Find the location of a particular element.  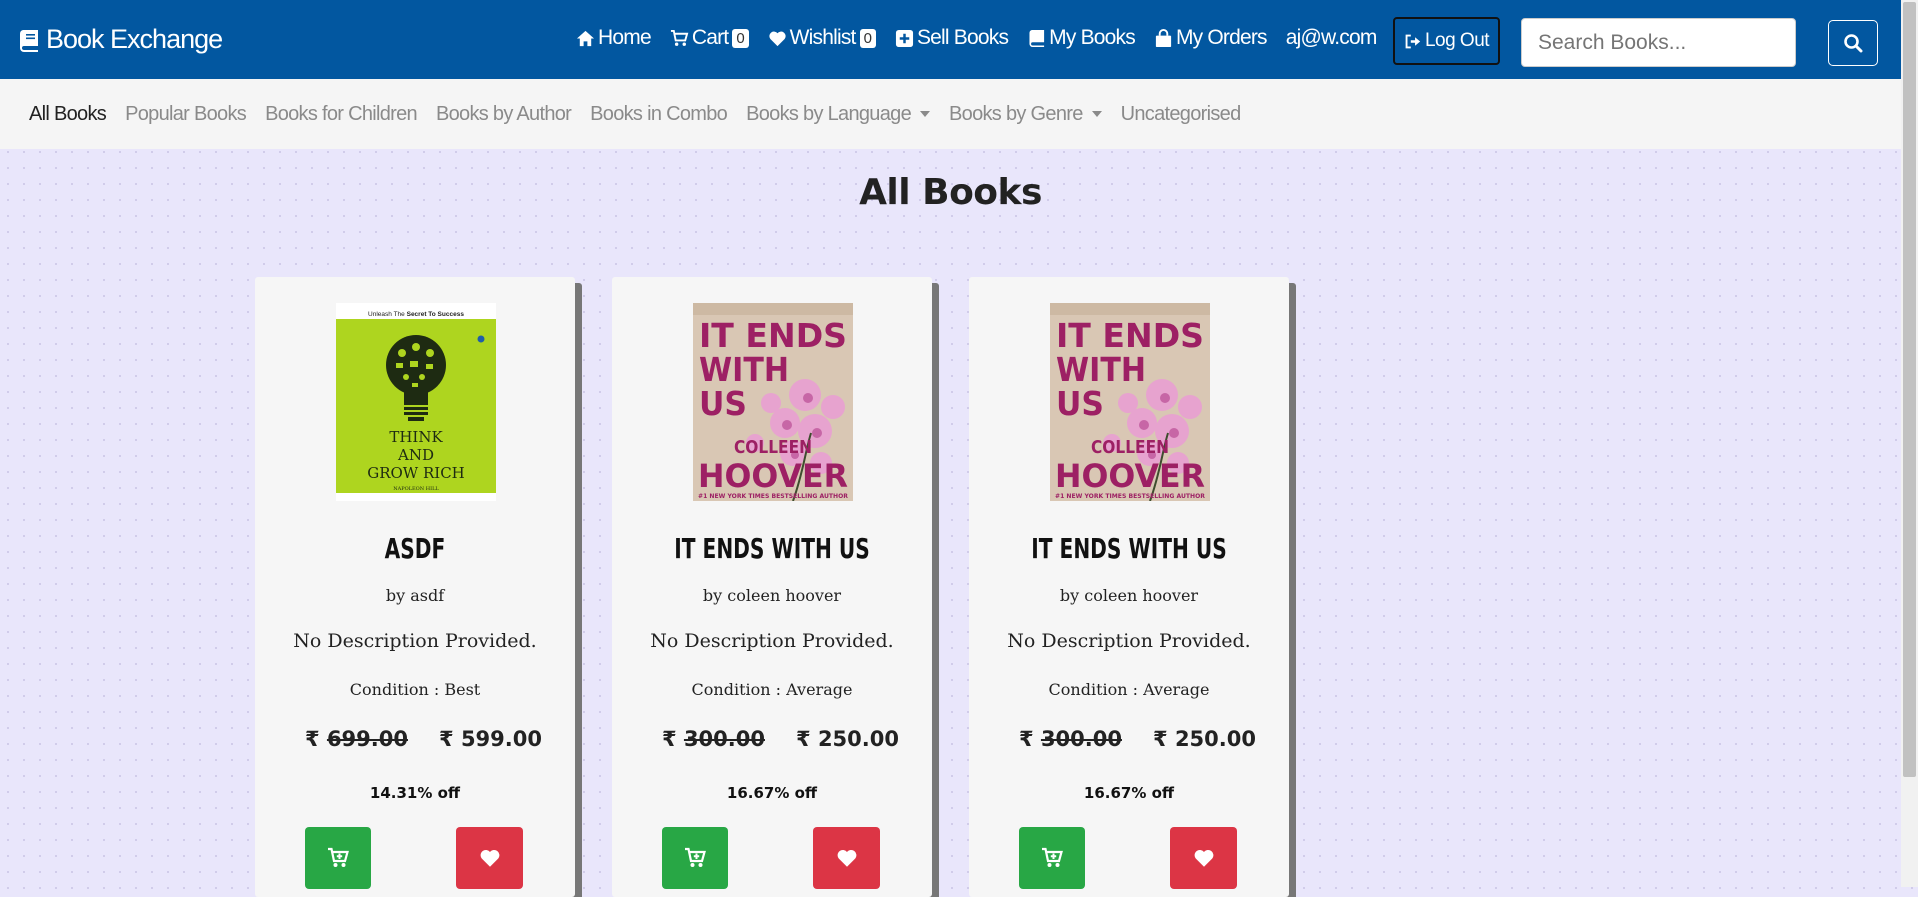

nav-sell-books: Sell Books is located at coordinates (952, 38).